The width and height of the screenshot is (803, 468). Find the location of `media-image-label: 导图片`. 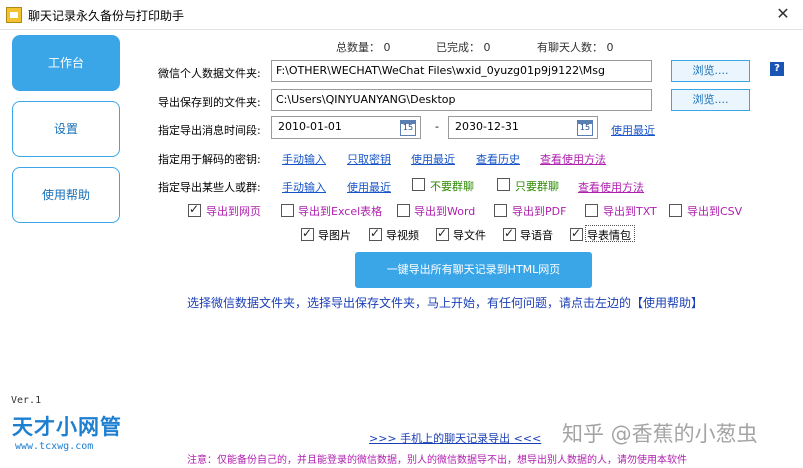

media-image-label: 导图片 is located at coordinates (334, 235).